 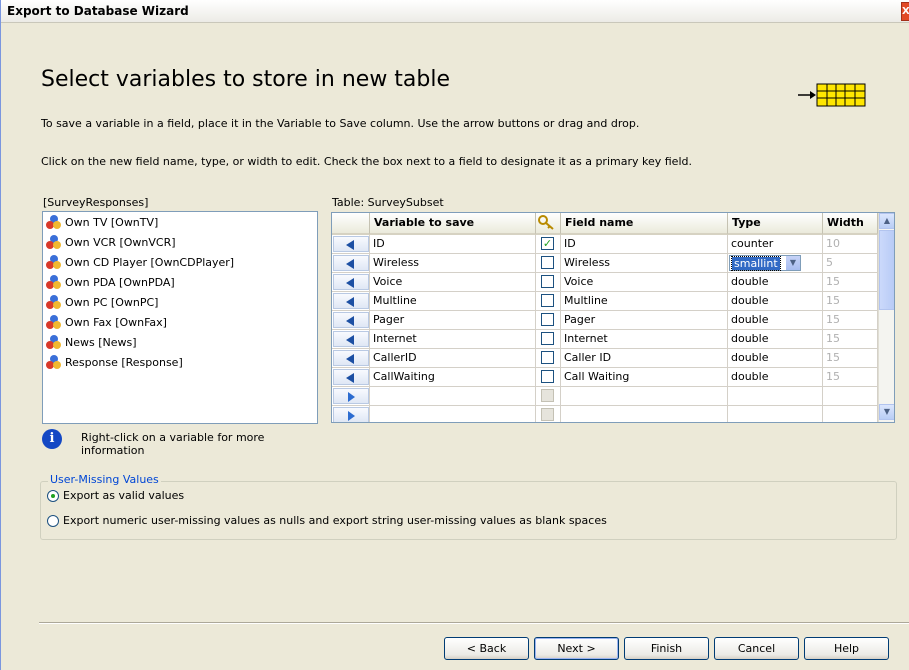 I want to click on list-item: Own PDA [OwnPDA], so click(x=110, y=282).